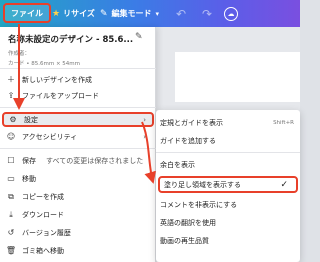 This screenshot has width=320, height=262. Describe the element at coordinates (228, 222) in the screenshot. I see `submenu-item-english-translation: 英語の翻訳を使用` at that location.